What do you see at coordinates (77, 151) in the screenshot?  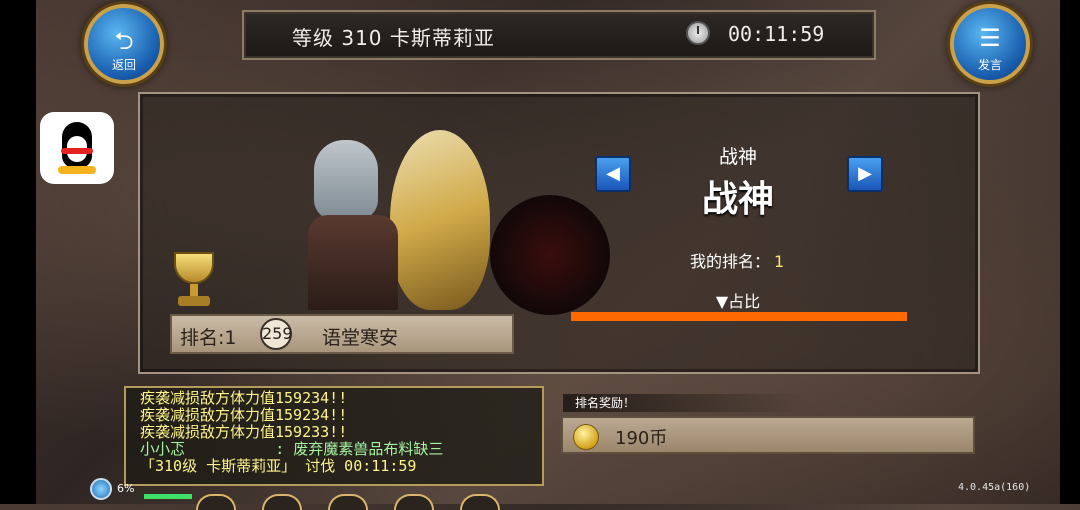 I see `qq-penguin-scarf` at bounding box center [77, 151].